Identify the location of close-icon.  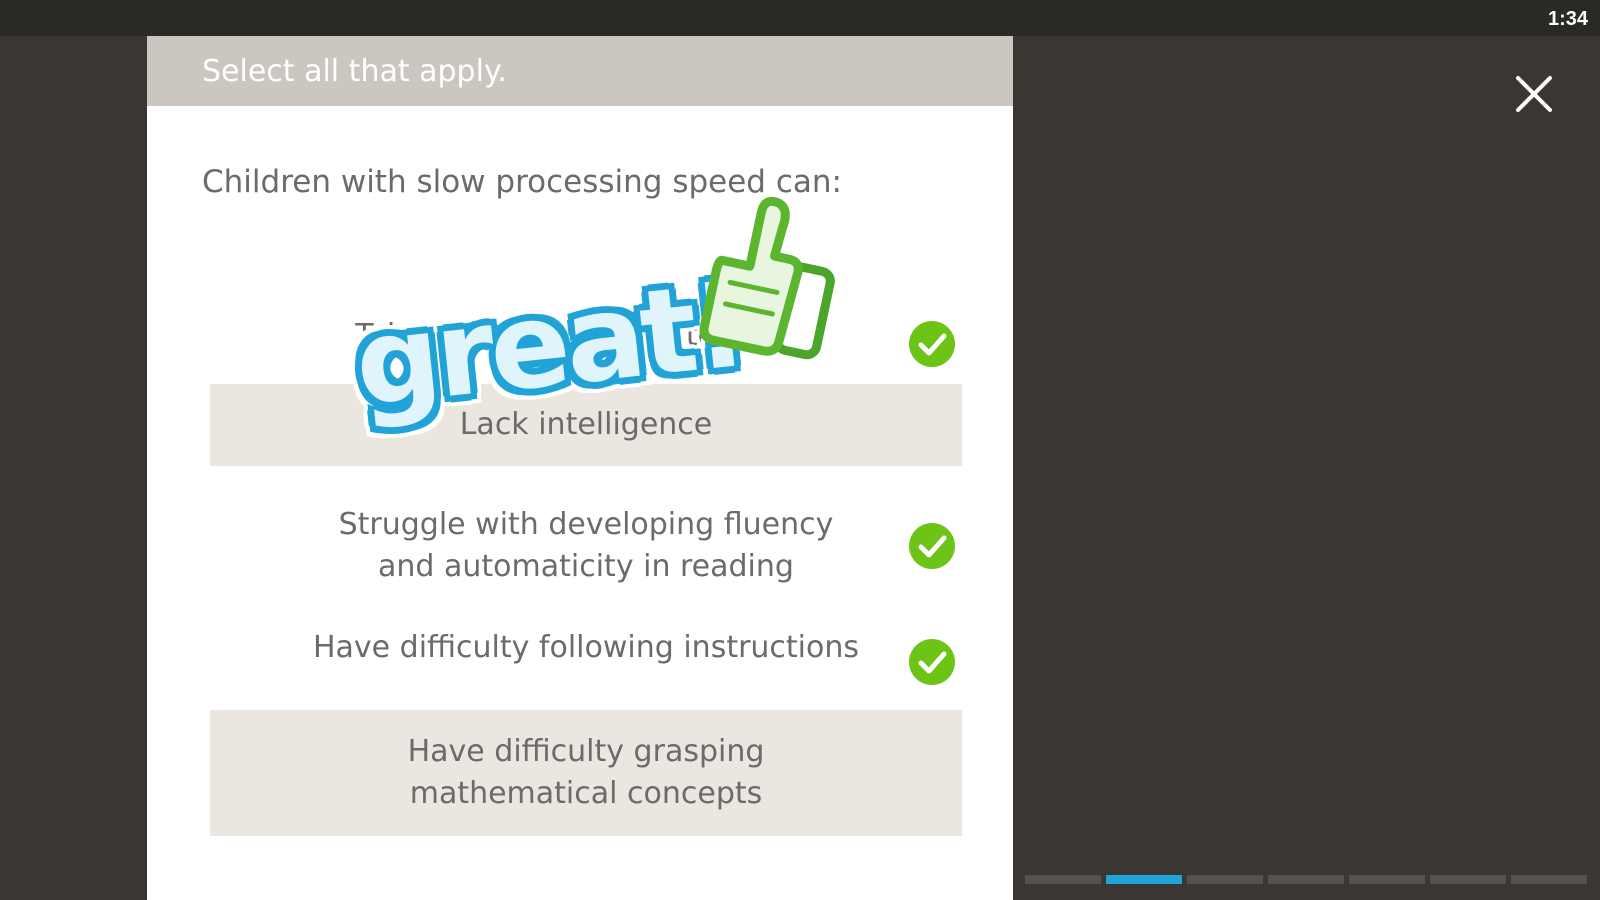
(1534, 94).